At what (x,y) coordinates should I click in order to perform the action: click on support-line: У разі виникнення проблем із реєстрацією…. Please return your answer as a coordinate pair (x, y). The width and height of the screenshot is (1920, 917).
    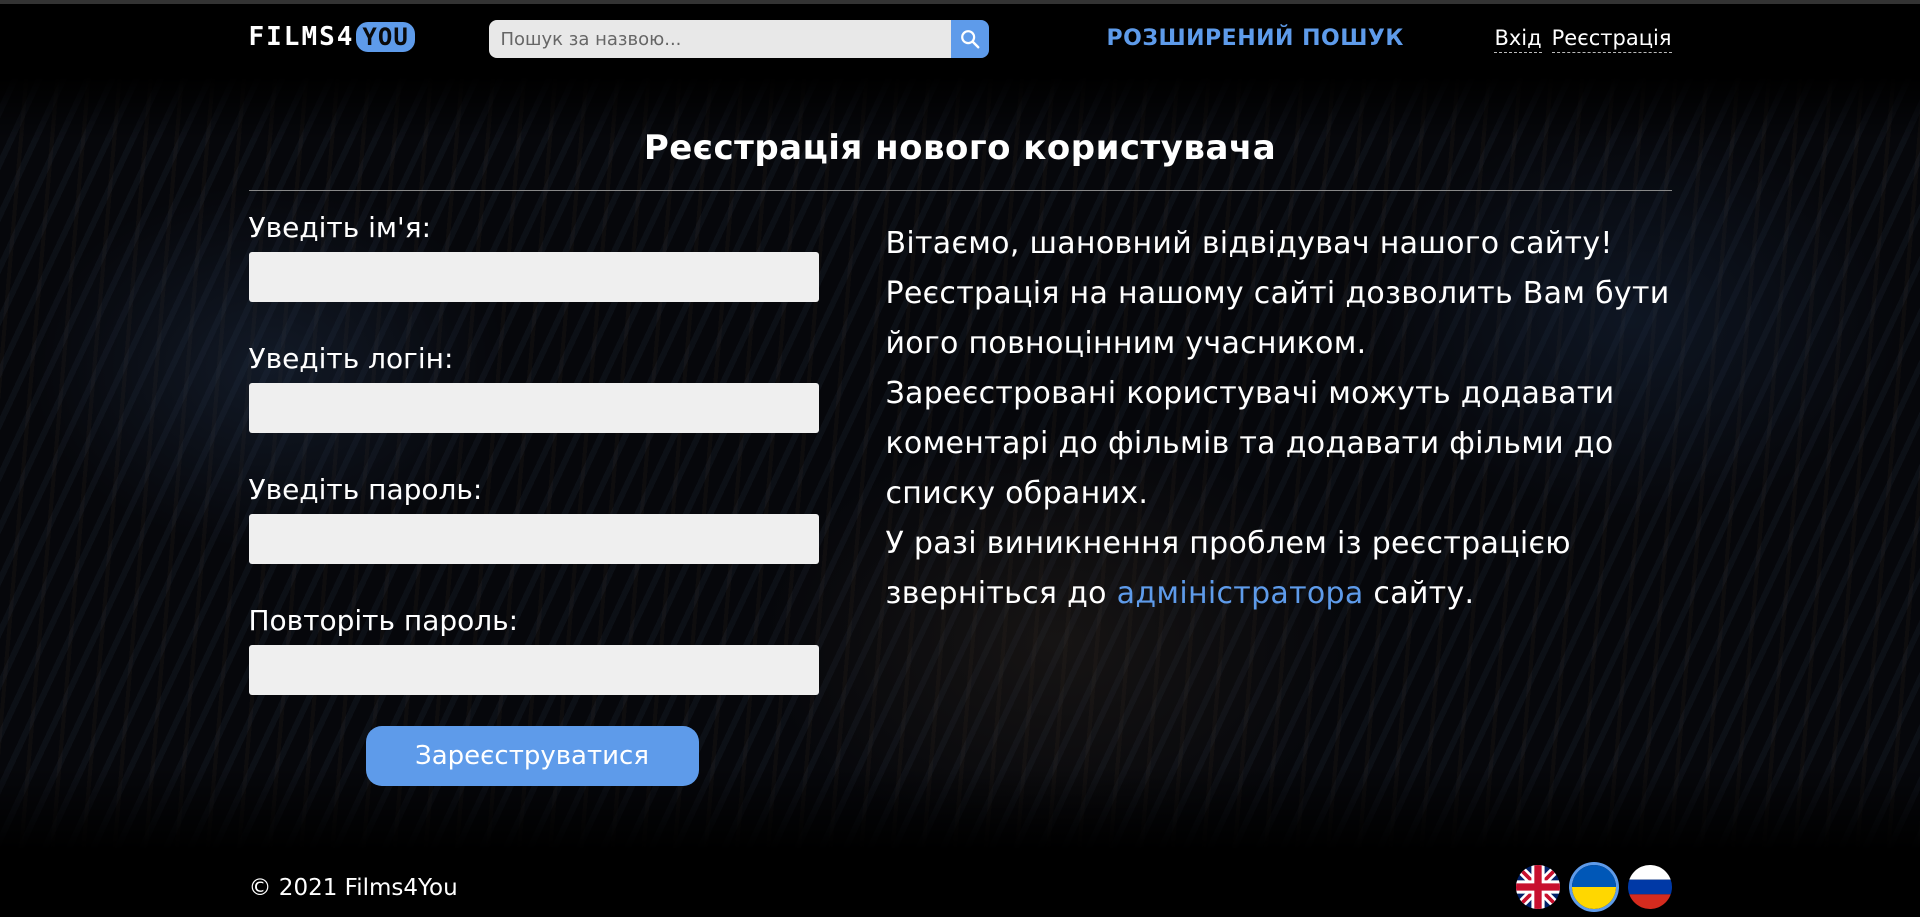
    Looking at the image, I should click on (1281, 569).